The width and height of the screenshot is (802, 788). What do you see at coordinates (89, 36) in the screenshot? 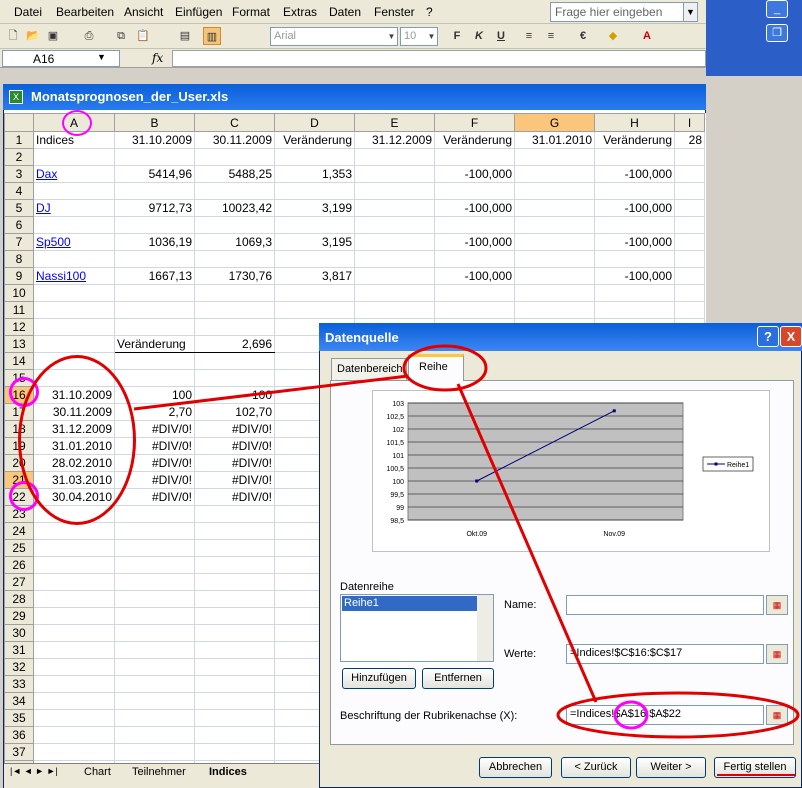
I see `print-icon: ⎙` at bounding box center [89, 36].